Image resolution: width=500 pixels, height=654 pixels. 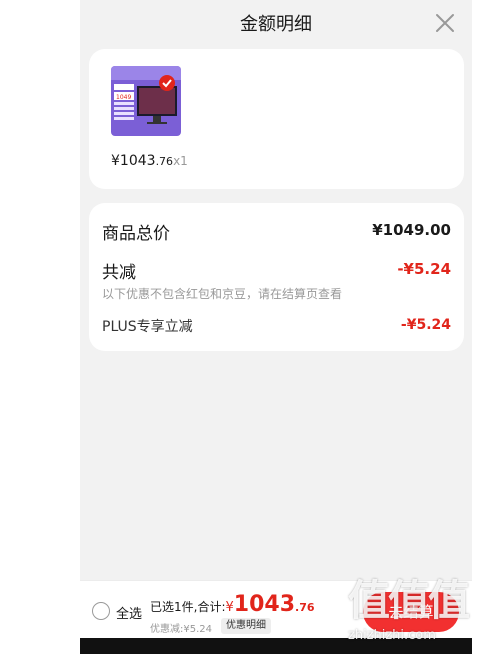 I want to click on price-integer: 1043, so click(x=137, y=161).